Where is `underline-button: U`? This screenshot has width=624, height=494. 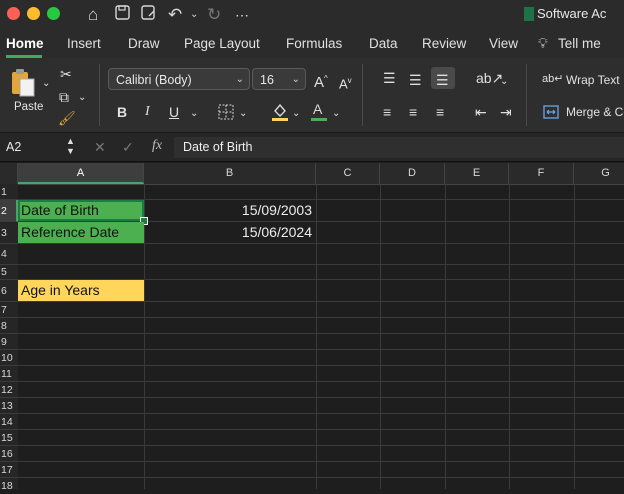 underline-button: U is located at coordinates (174, 112).